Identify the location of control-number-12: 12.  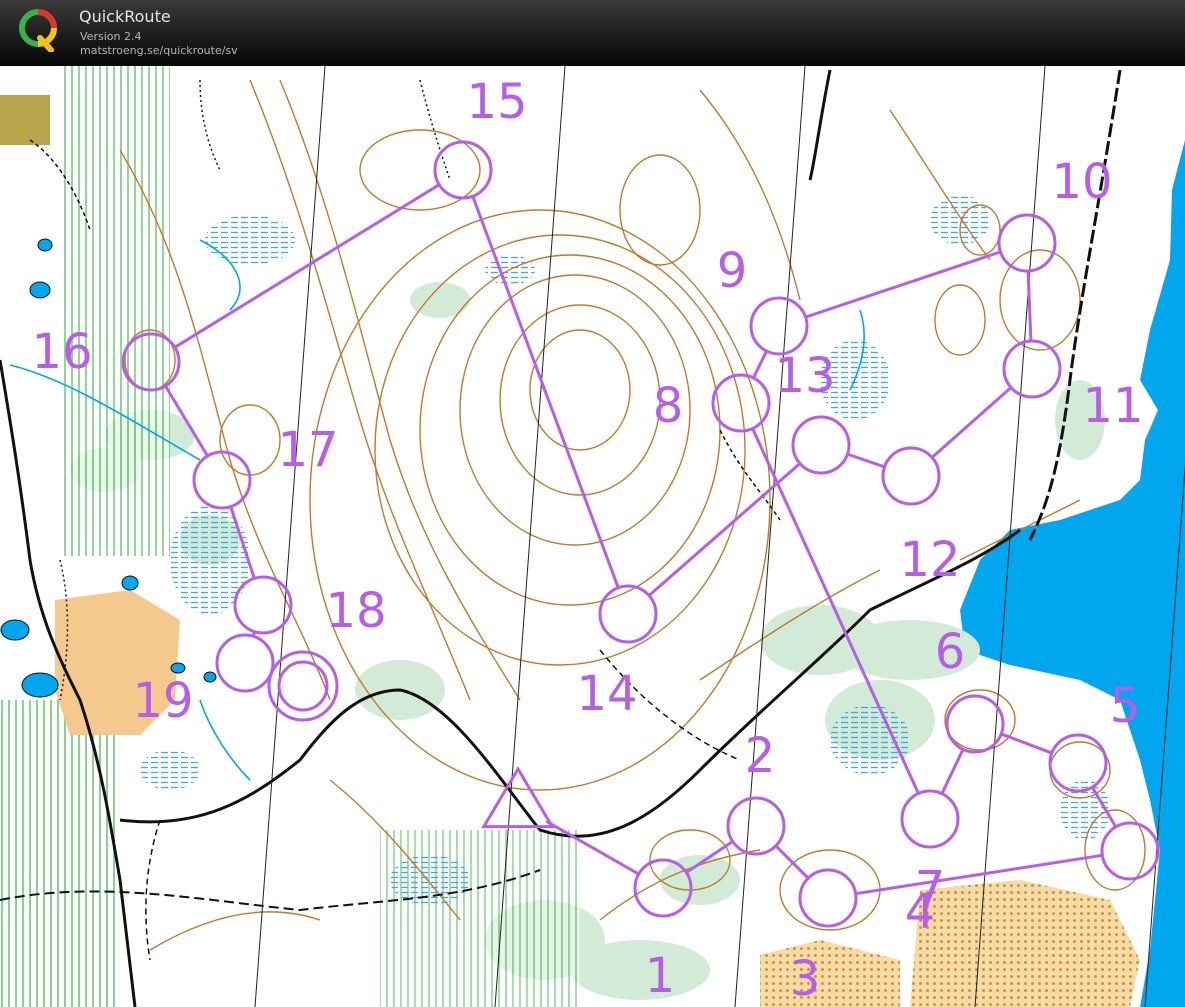
(929, 560).